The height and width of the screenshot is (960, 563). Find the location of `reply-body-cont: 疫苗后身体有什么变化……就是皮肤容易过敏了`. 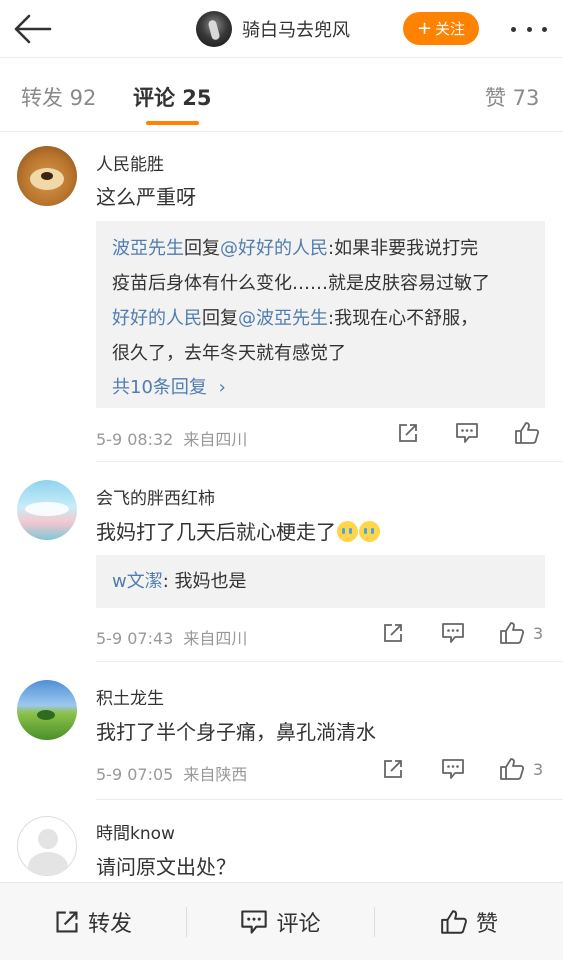

reply-body-cont: 疫苗后身体有什么变化……就是皮肤容易过敏了 is located at coordinates (301, 283).